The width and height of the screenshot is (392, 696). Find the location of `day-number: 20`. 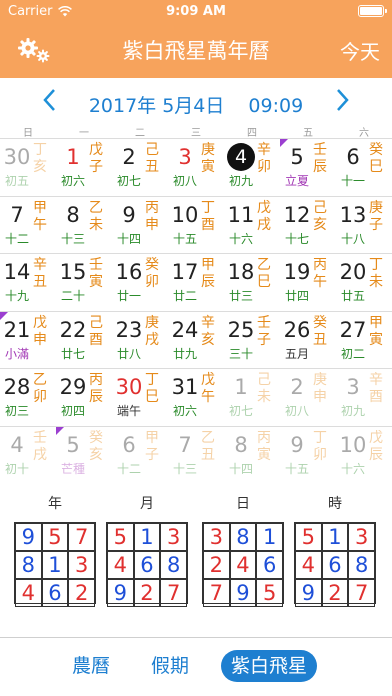

day-number: 20 is located at coordinates (353, 272).